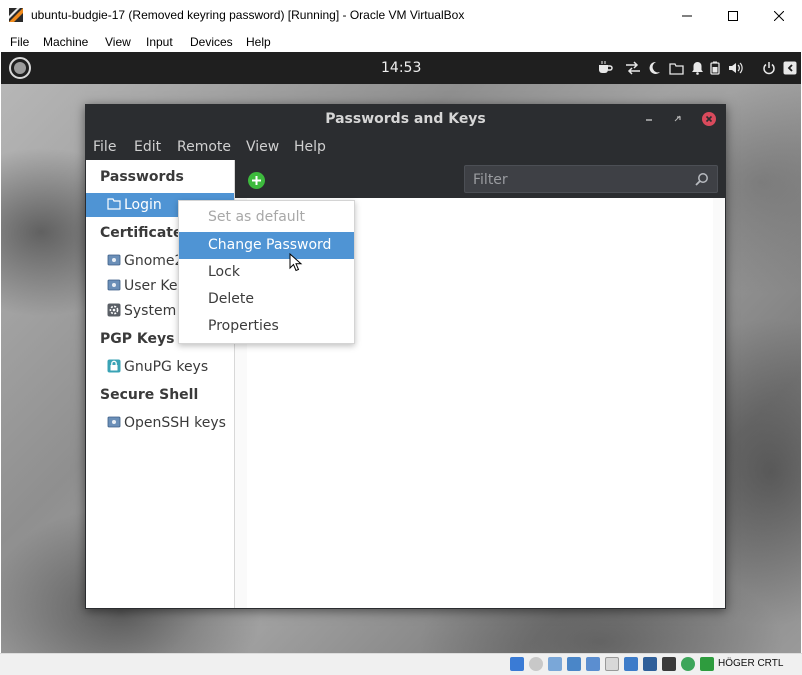 Image resolution: width=802 pixels, height=675 pixels. What do you see at coordinates (114, 366) in the screenshot?
I see `lock-icon` at bounding box center [114, 366].